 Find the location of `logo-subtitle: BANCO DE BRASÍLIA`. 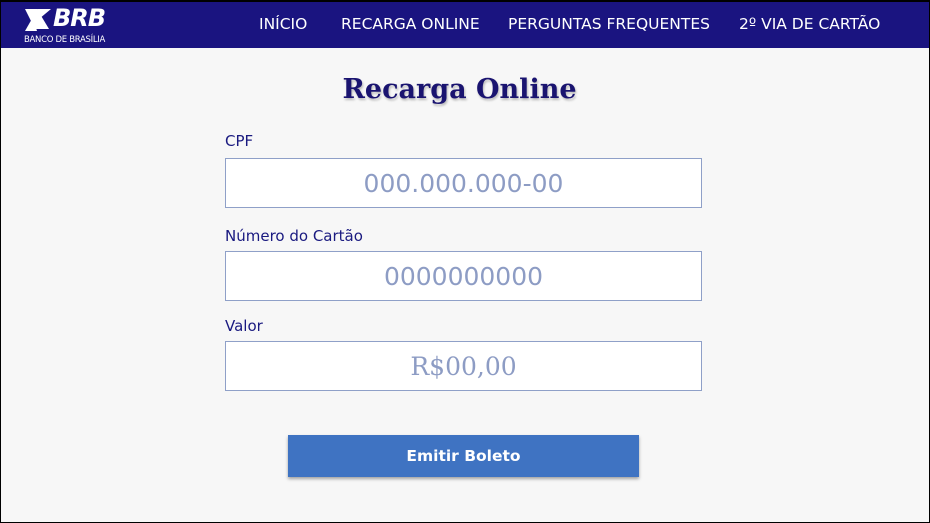

logo-subtitle: BANCO DE BRASÍLIA is located at coordinates (65, 40).